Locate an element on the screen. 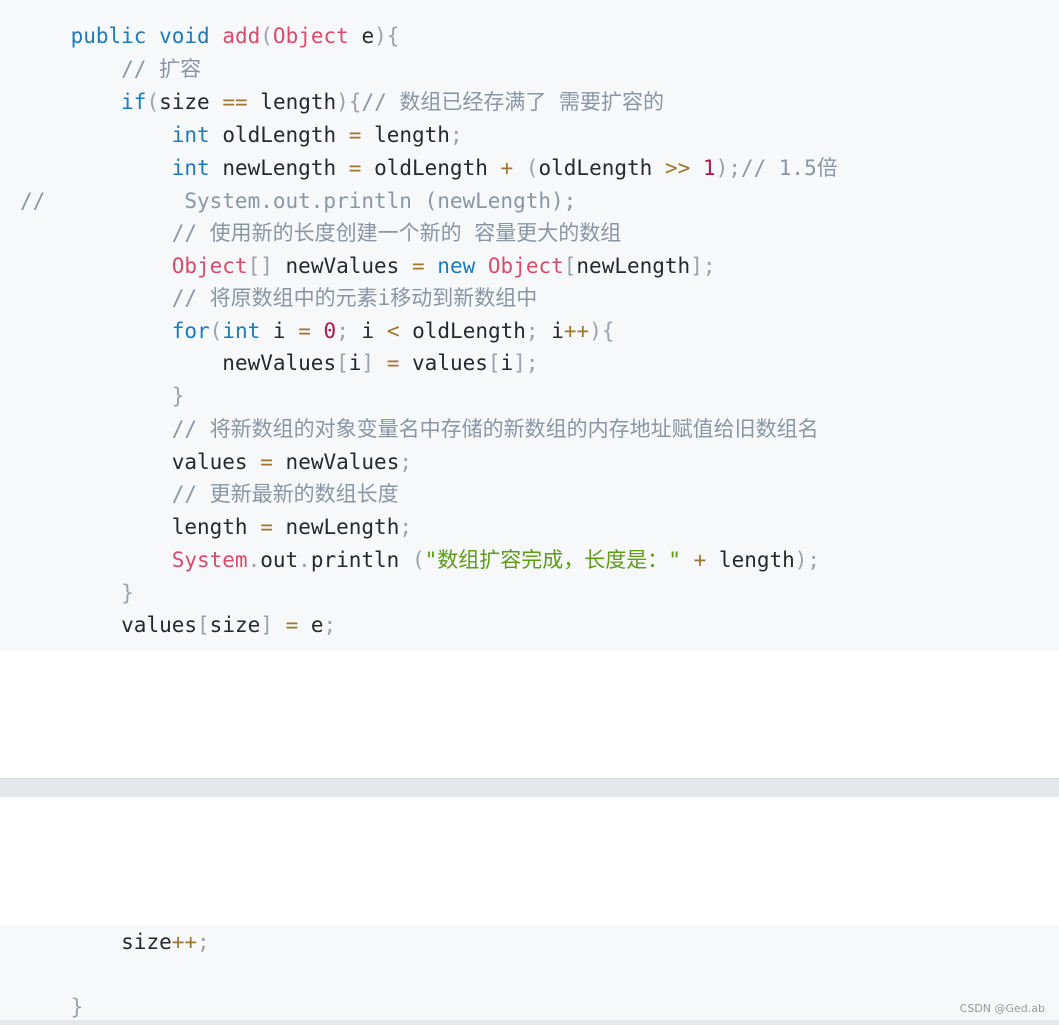  code-line-bottom-2: } is located at coordinates (52, 1007).